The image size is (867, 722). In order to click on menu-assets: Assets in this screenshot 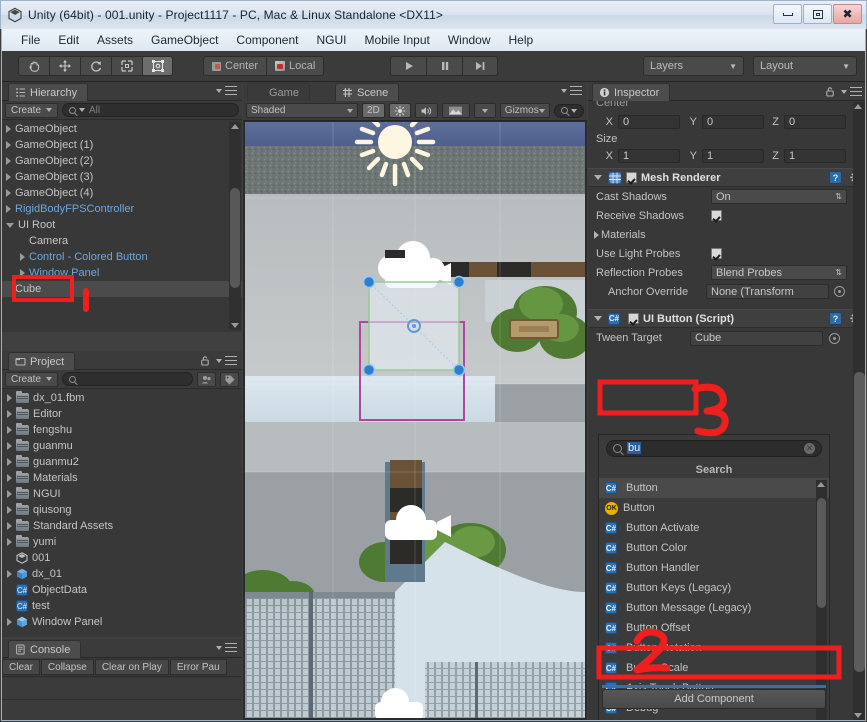, I will do `click(115, 40)`.